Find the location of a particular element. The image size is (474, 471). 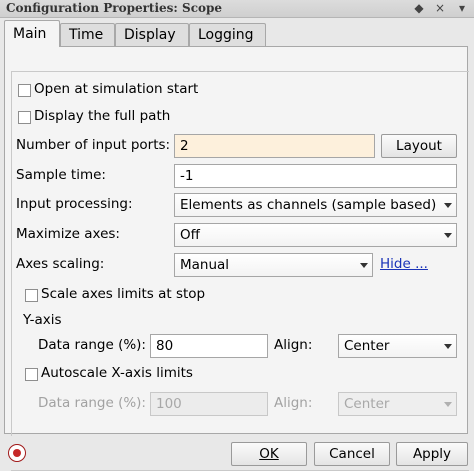

axes-scaling-value: Manual is located at coordinates (205, 265).